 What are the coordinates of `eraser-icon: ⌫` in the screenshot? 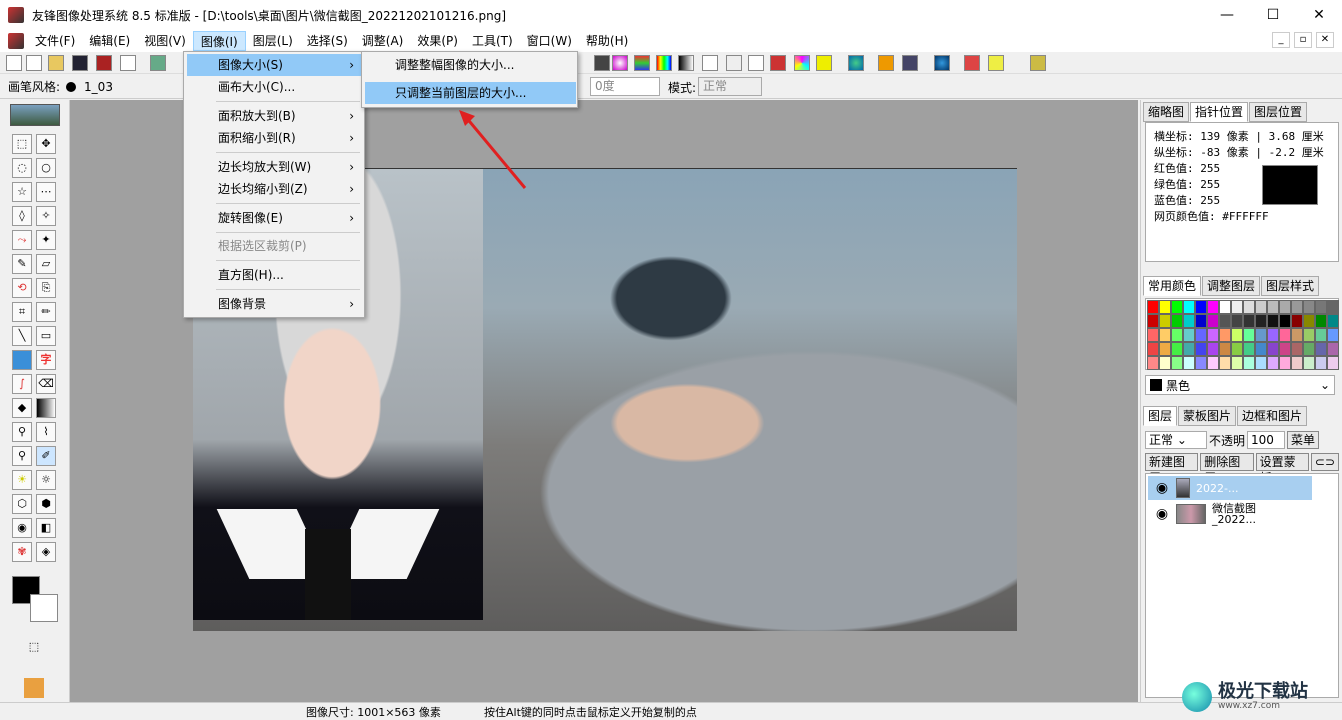 It's located at (46, 384).